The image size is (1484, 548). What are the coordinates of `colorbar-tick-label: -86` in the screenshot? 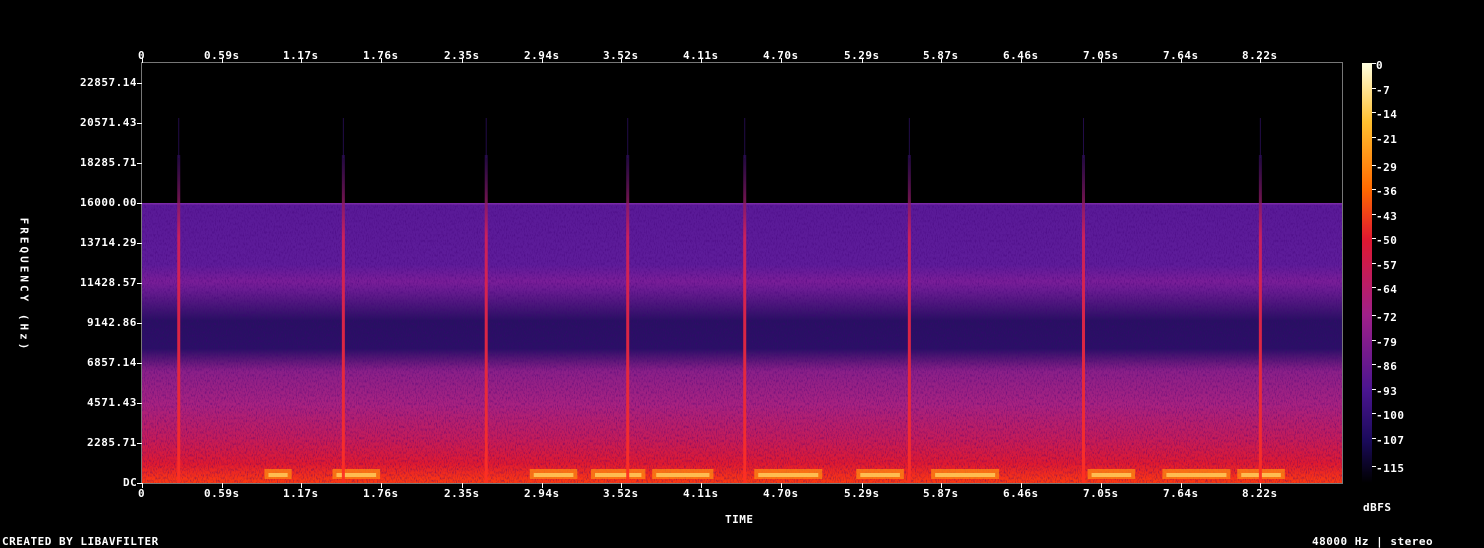 It's located at (1387, 366).